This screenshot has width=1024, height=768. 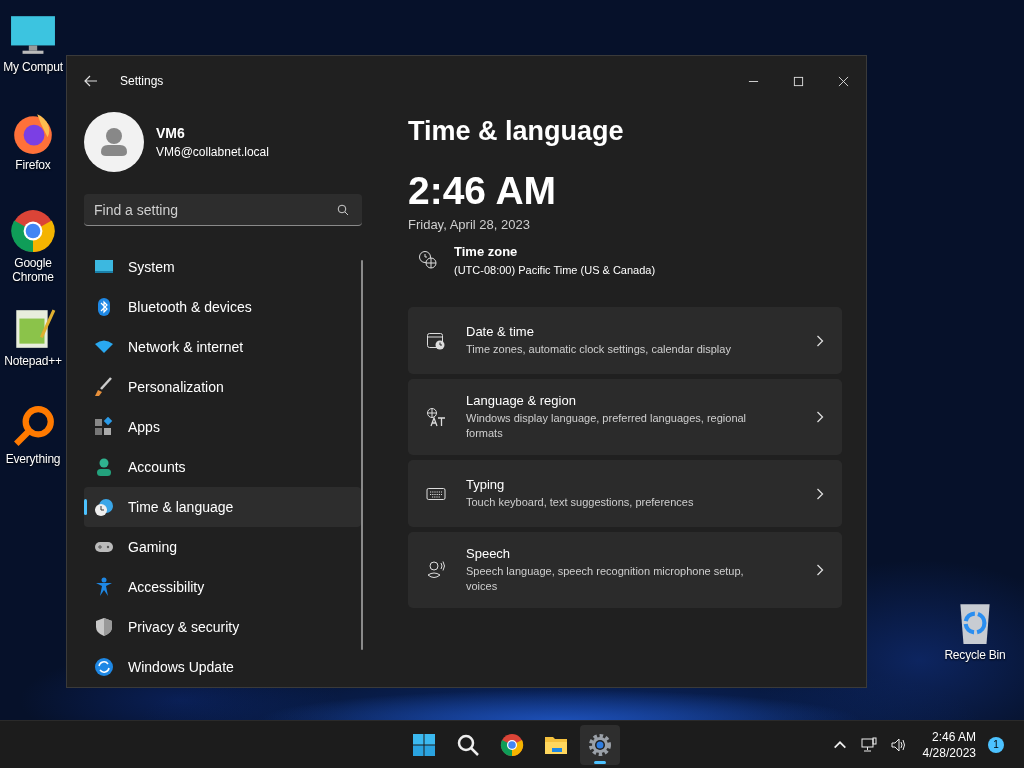 What do you see at coordinates (436, 417) in the screenshot?
I see `language-icon` at bounding box center [436, 417].